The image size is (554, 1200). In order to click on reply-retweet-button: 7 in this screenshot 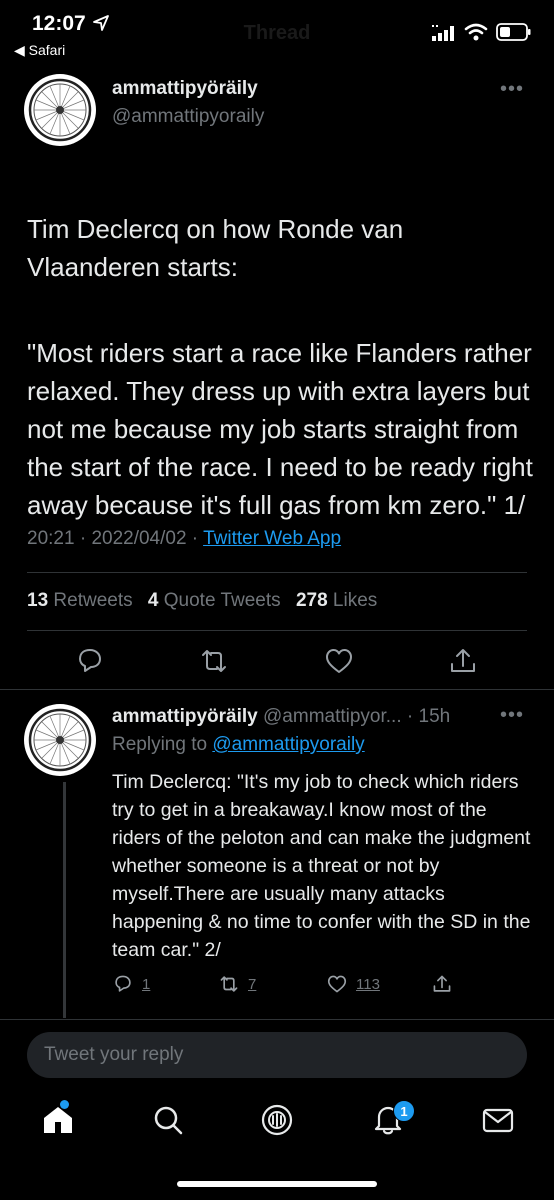, I will do `click(237, 984)`.